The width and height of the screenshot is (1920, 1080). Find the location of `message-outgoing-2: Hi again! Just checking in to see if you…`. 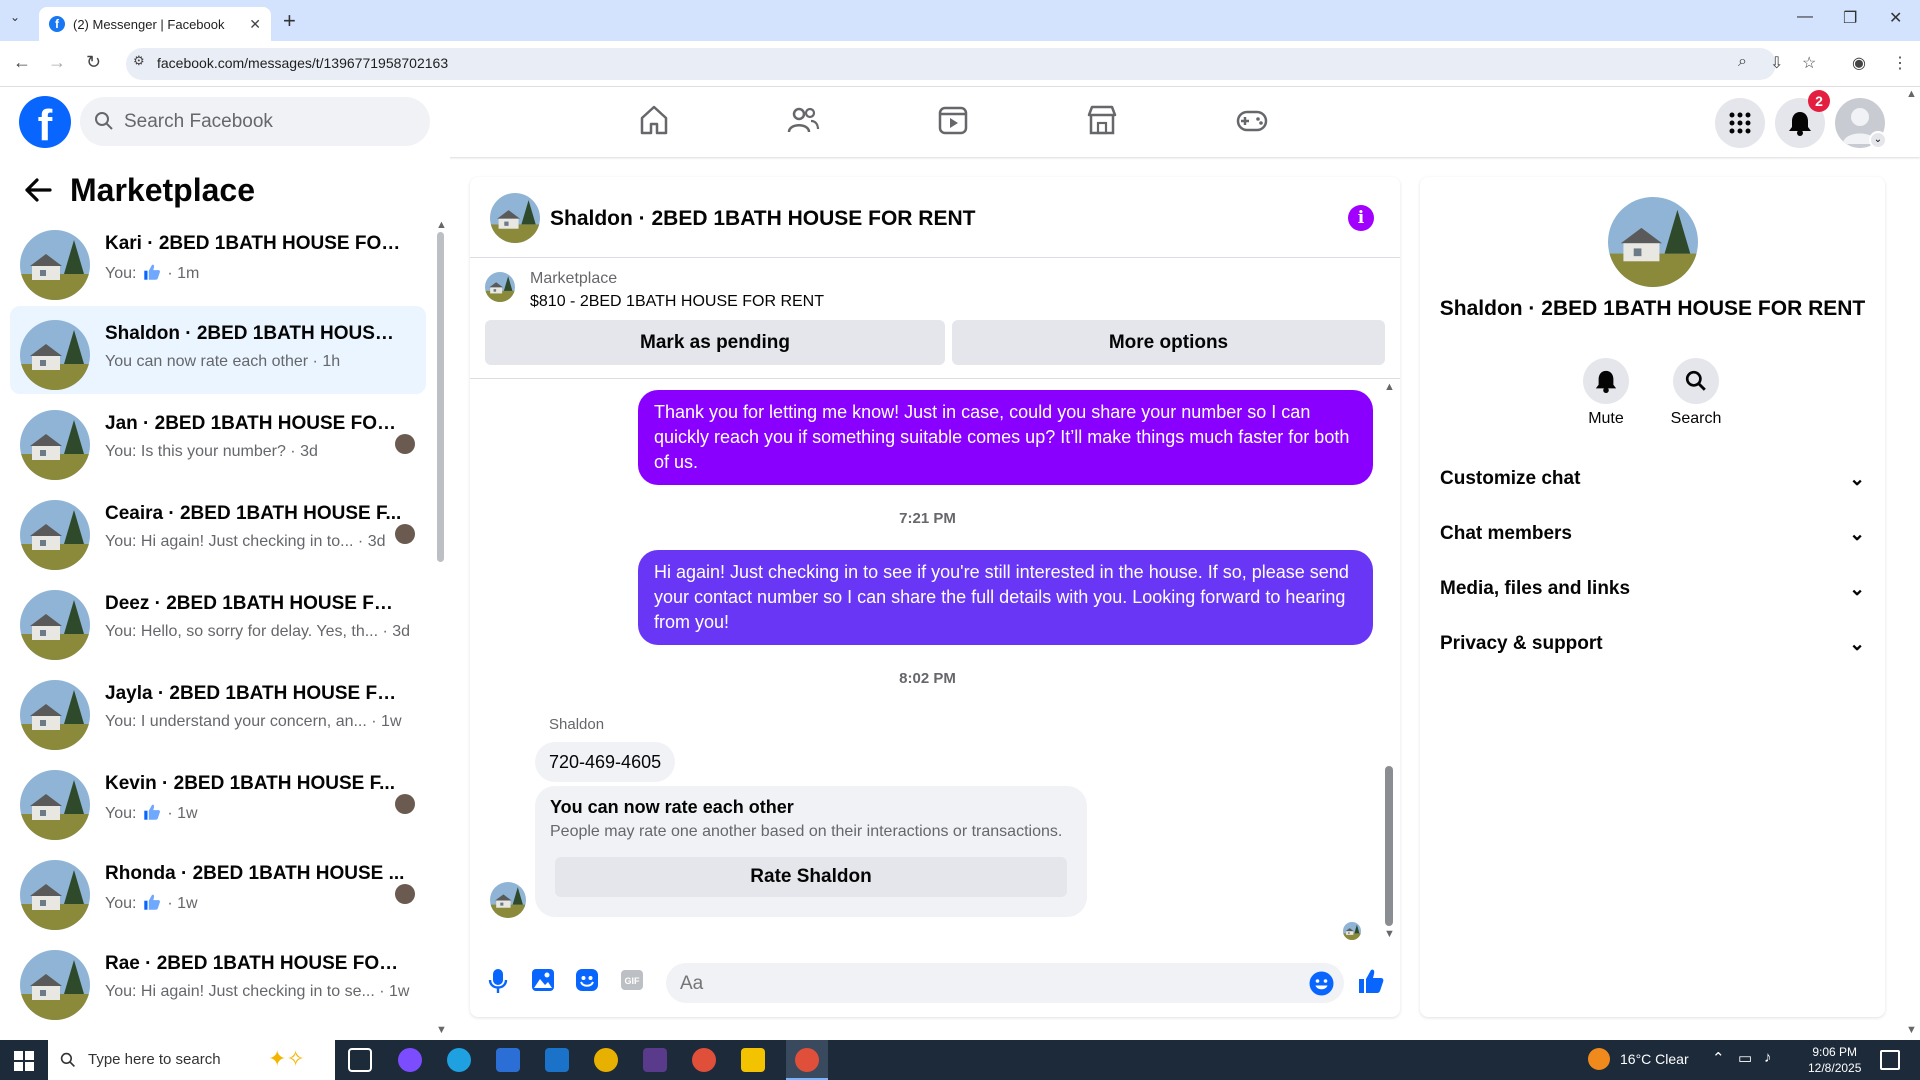

message-outgoing-2: Hi again! Just checking in to see if you… is located at coordinates (1005, 597).